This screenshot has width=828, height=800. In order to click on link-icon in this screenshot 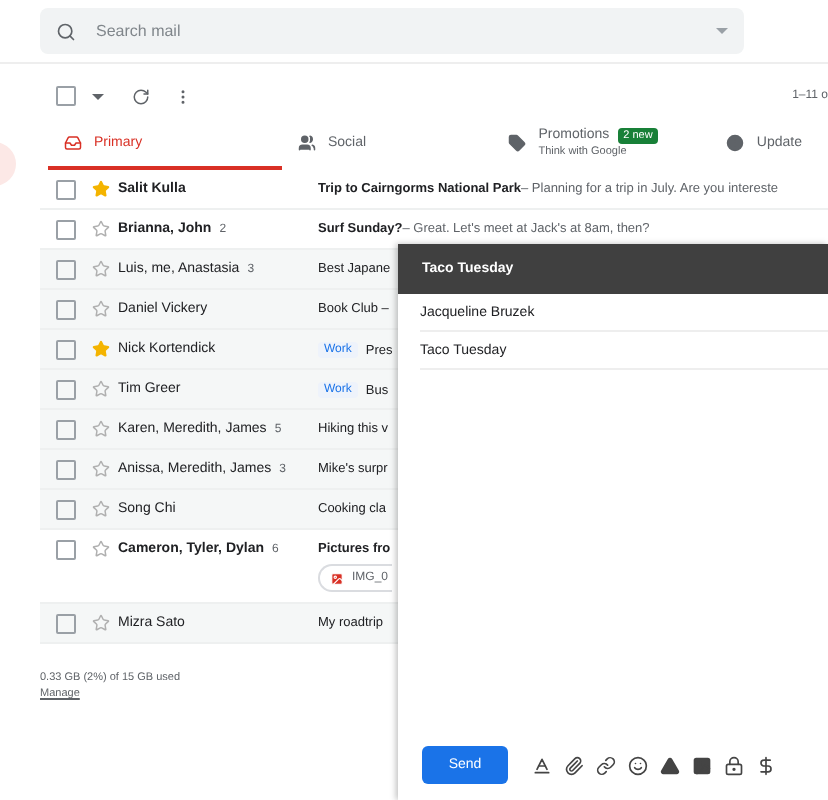, I will do `click(606, 765)`.